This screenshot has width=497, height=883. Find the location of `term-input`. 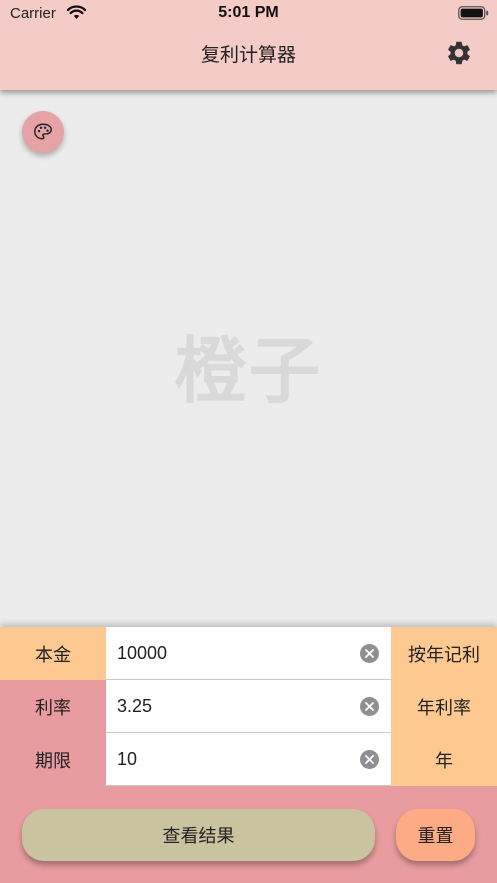

term-input is located at coordinates (231, 759).